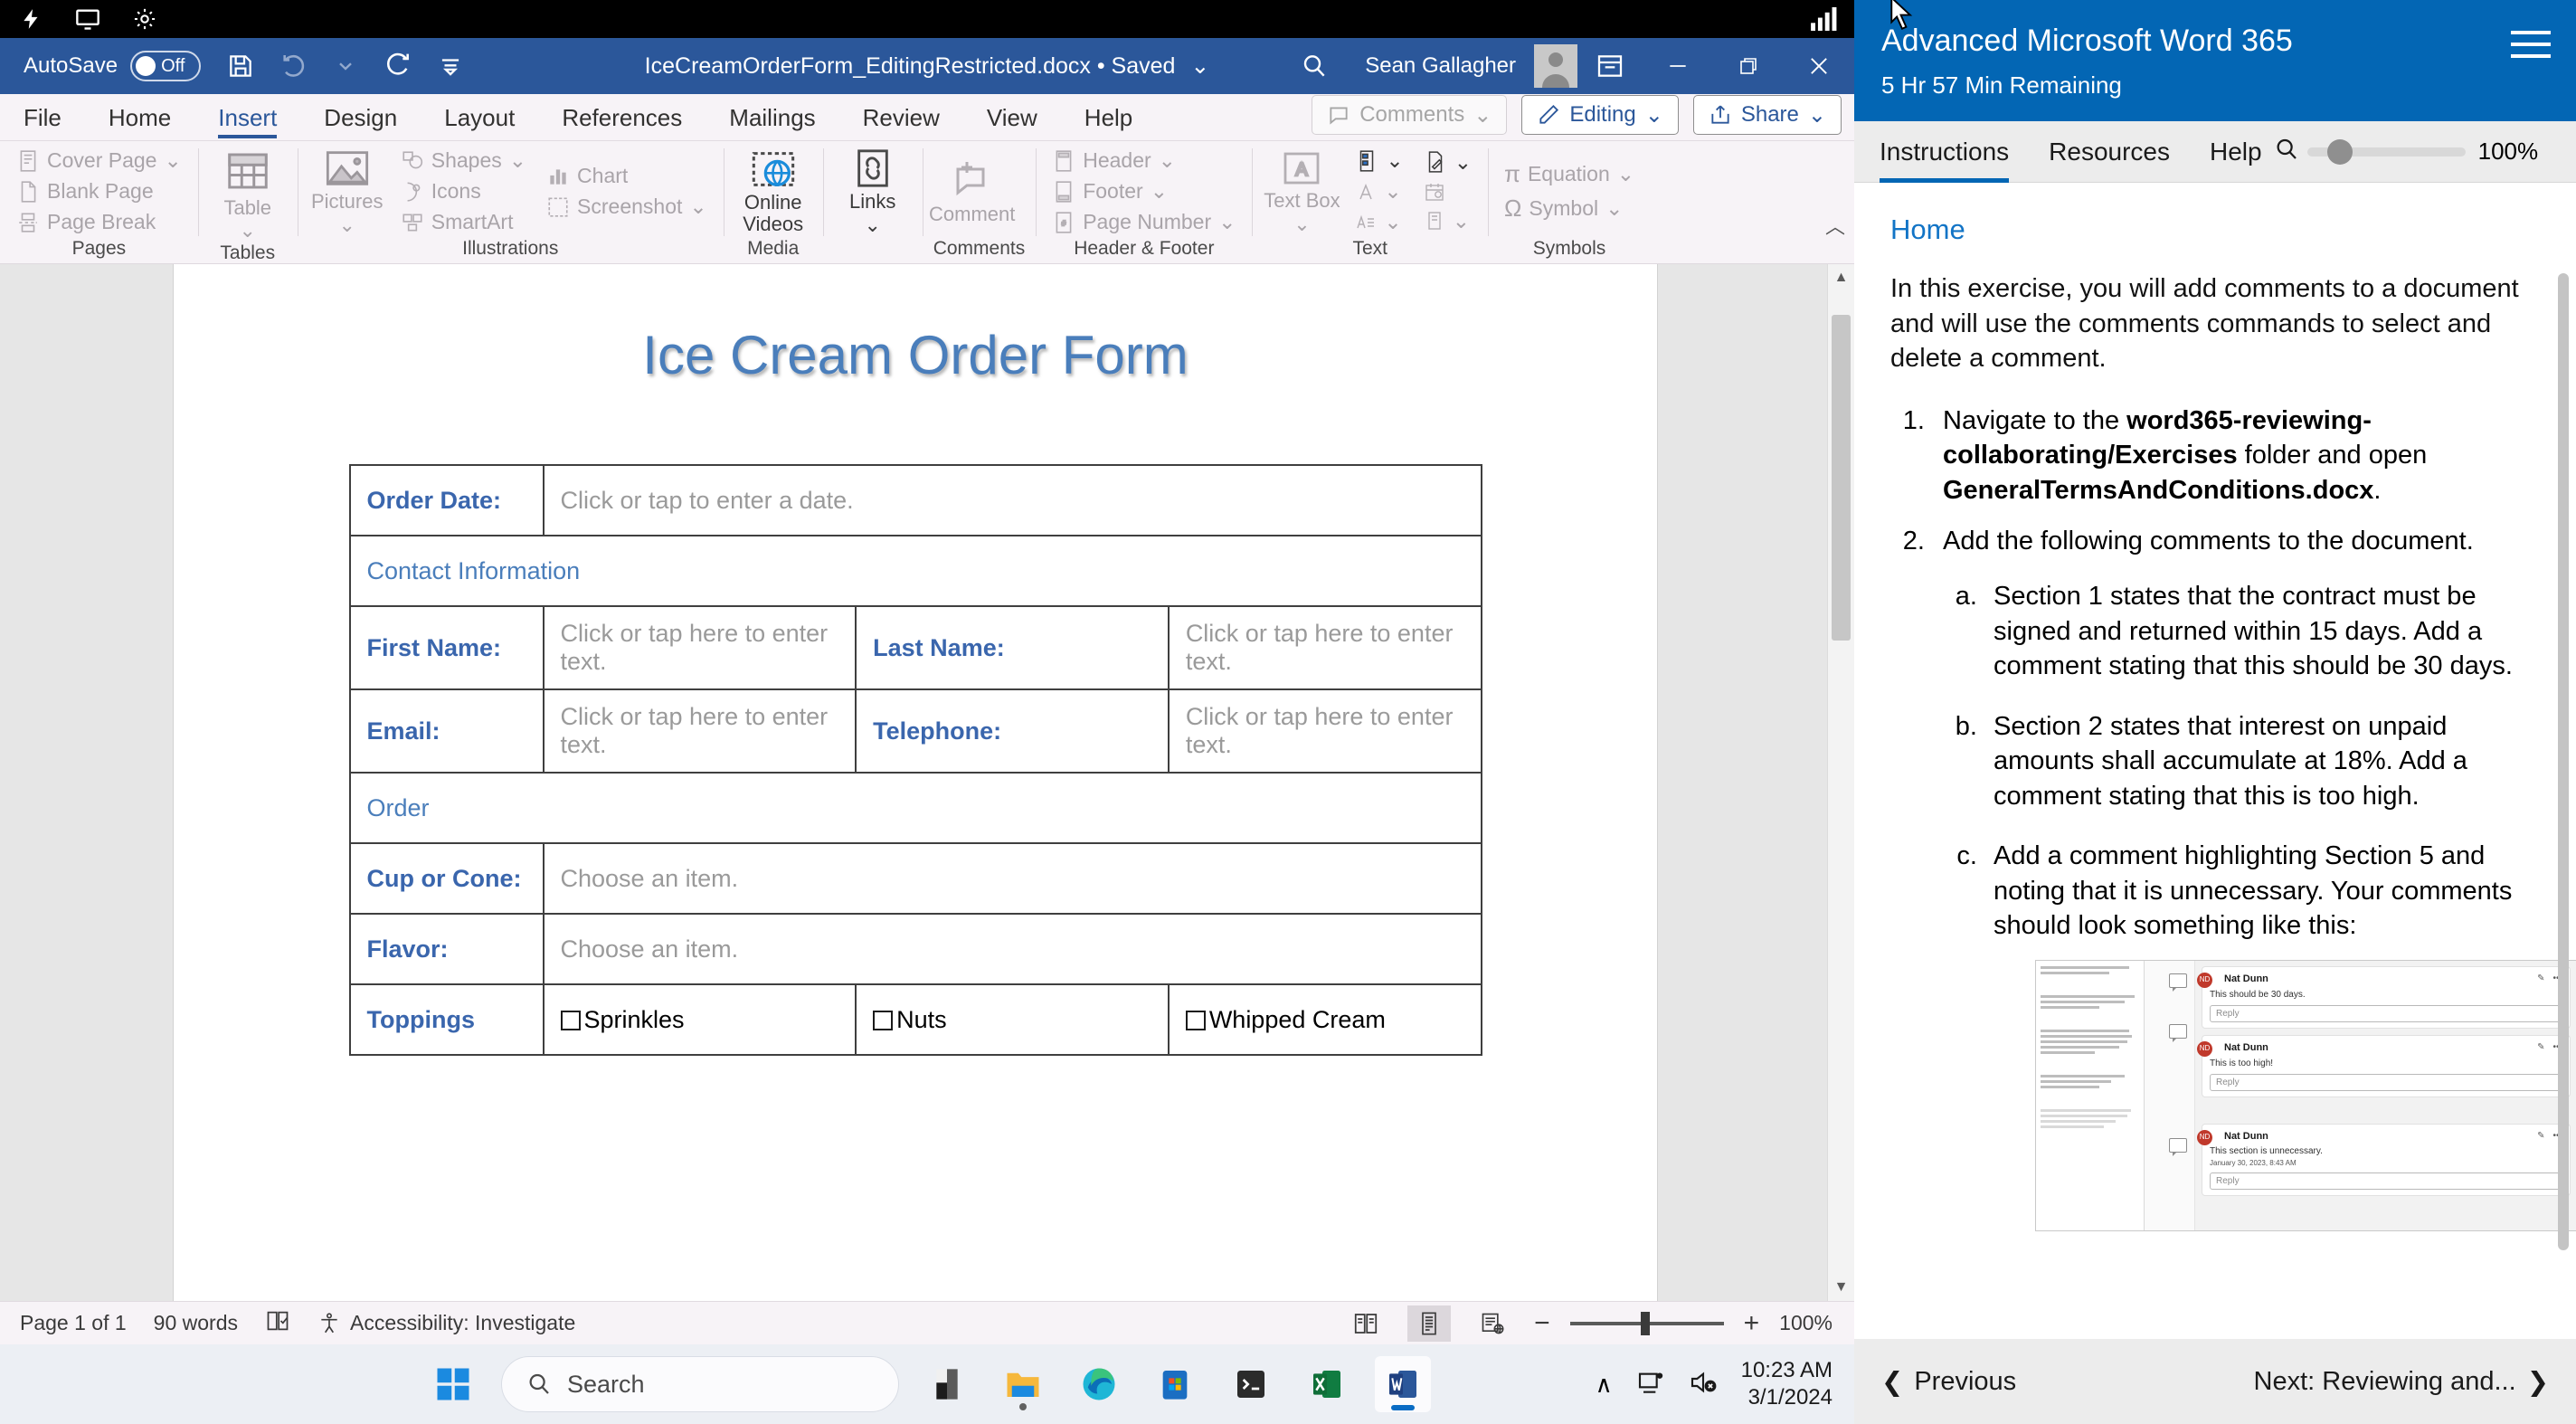  Describe the element at coordinates (1492, 1323) in the screenshot. I see `web-layout-icon` at that location.